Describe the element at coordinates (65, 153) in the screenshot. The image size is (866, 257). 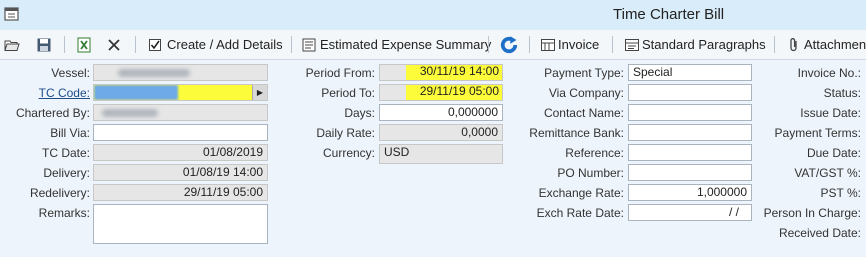
I see `tc-date-label: TC Date:` at that location.